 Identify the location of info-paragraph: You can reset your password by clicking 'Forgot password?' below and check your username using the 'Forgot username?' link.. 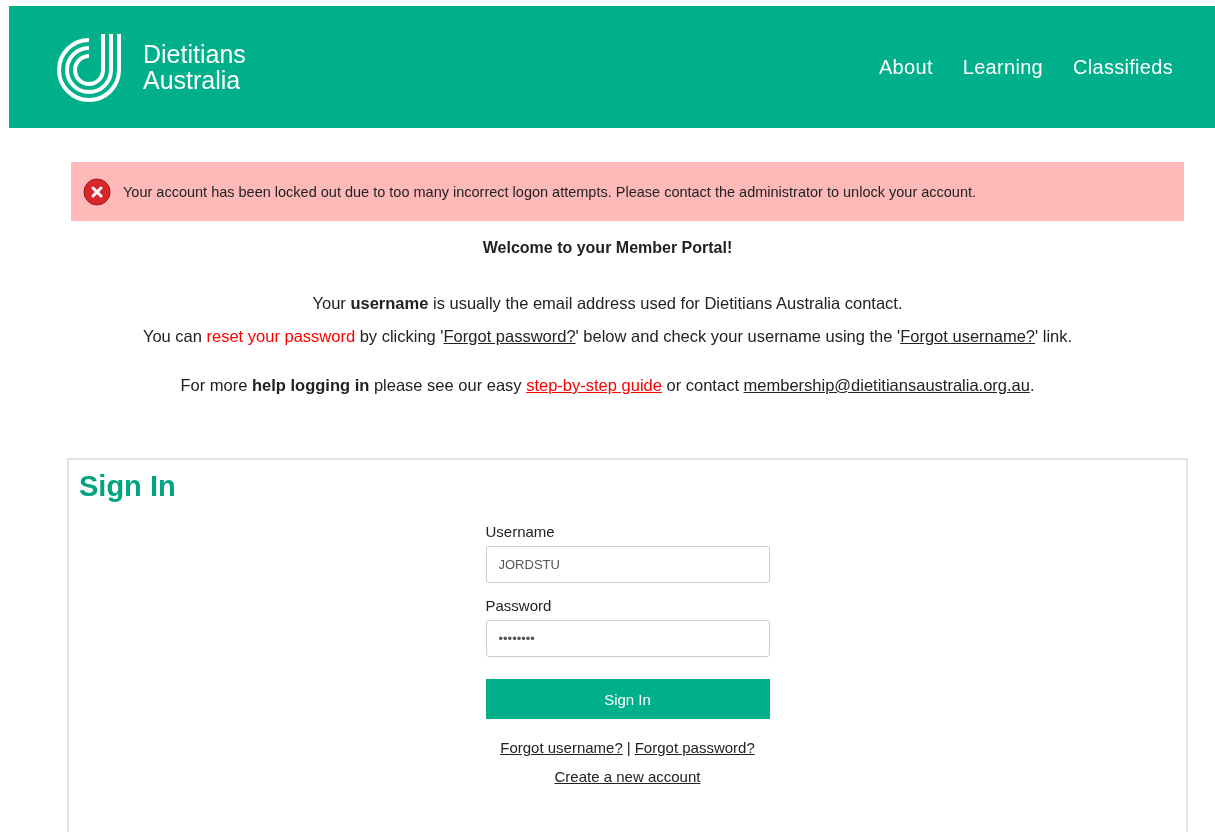
(607, 336).